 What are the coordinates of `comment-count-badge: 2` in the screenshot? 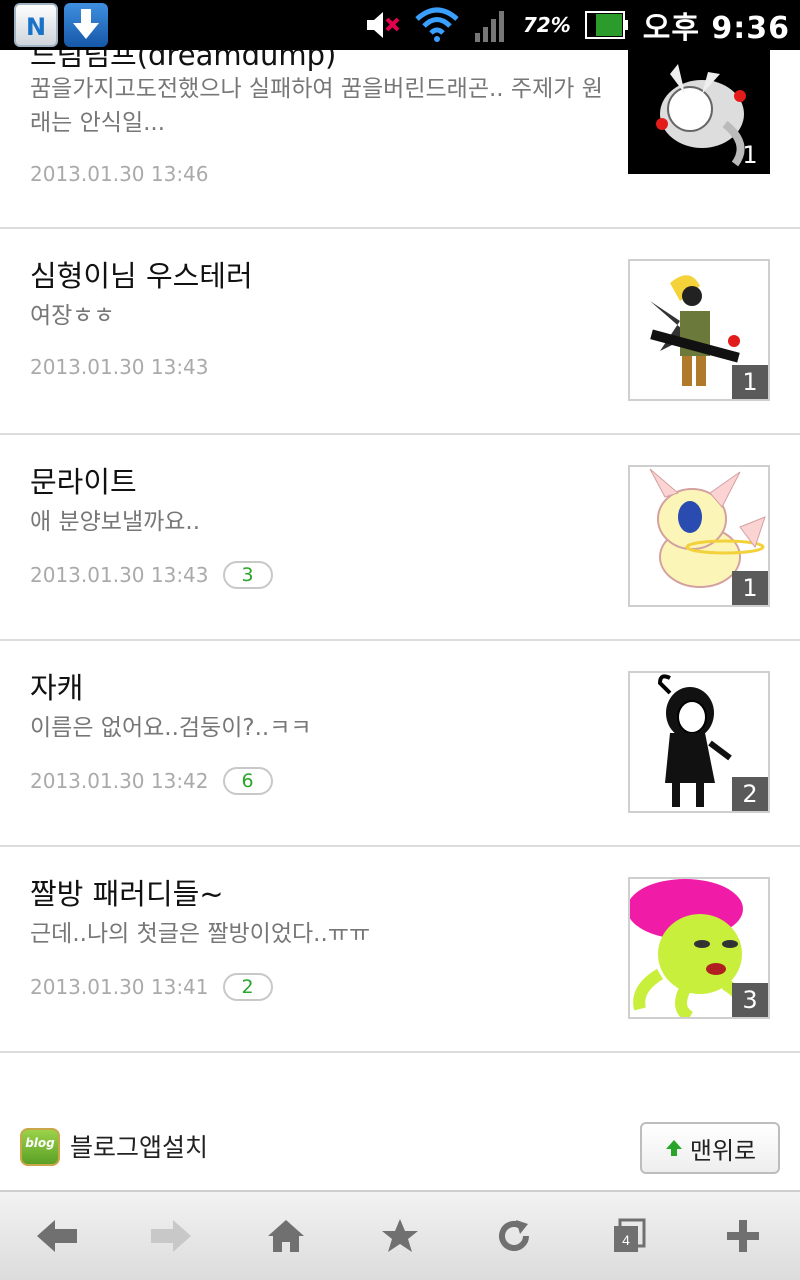 It's located at (247, 987).